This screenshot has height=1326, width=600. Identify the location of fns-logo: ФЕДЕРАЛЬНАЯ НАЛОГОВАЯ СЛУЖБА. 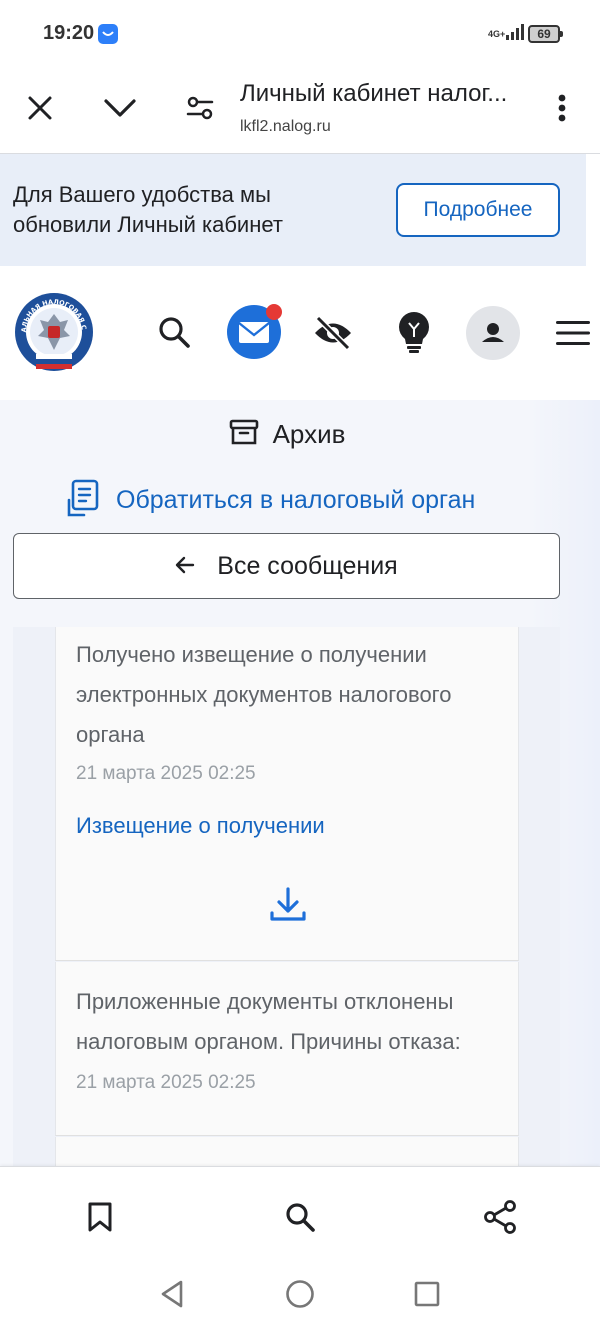
(52, 329).